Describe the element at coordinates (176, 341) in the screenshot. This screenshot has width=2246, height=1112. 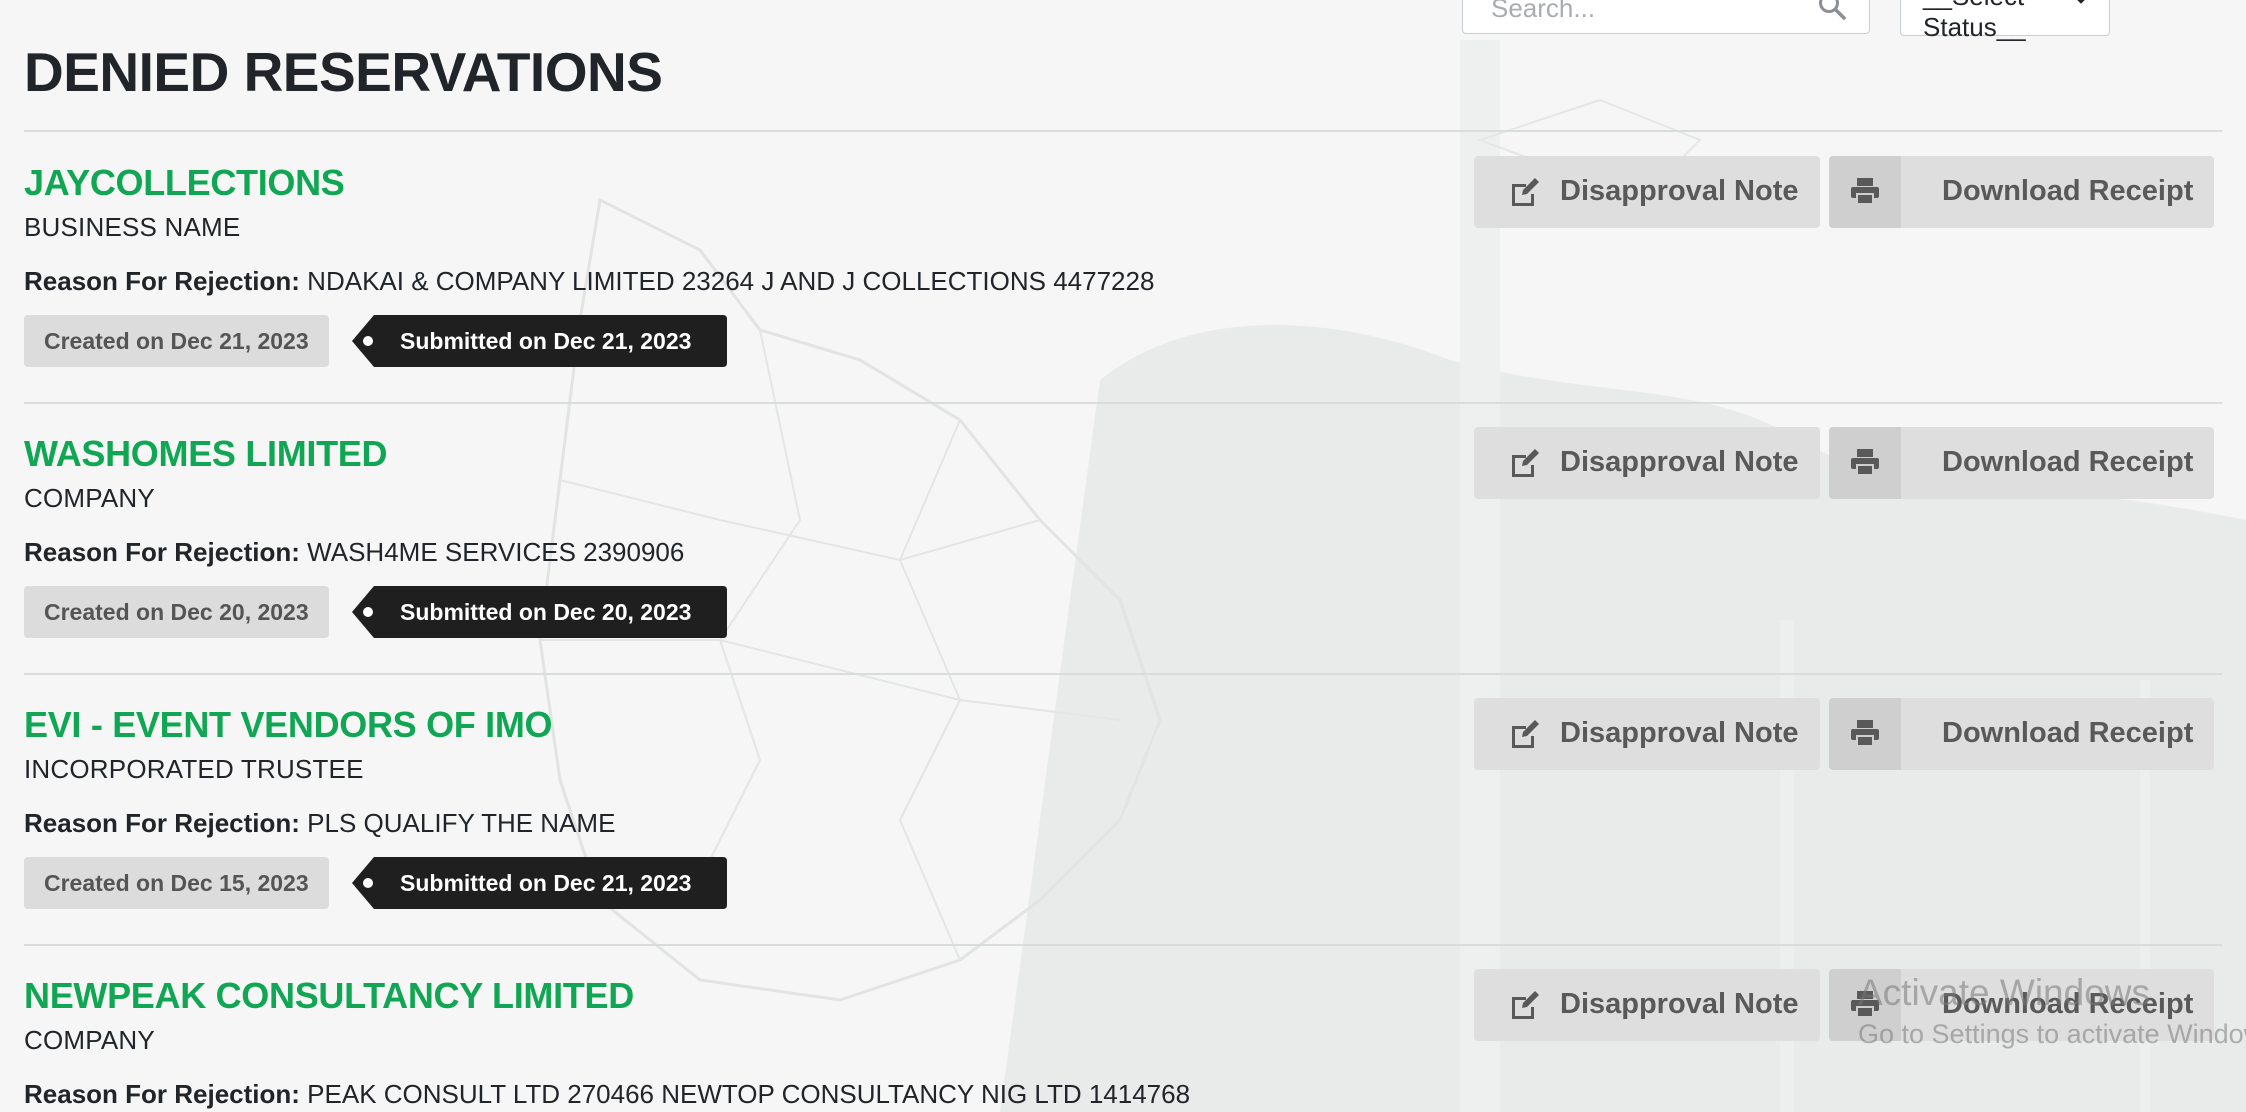
I see `created-date-badge: Created on Dec 21, 2023` at that location.